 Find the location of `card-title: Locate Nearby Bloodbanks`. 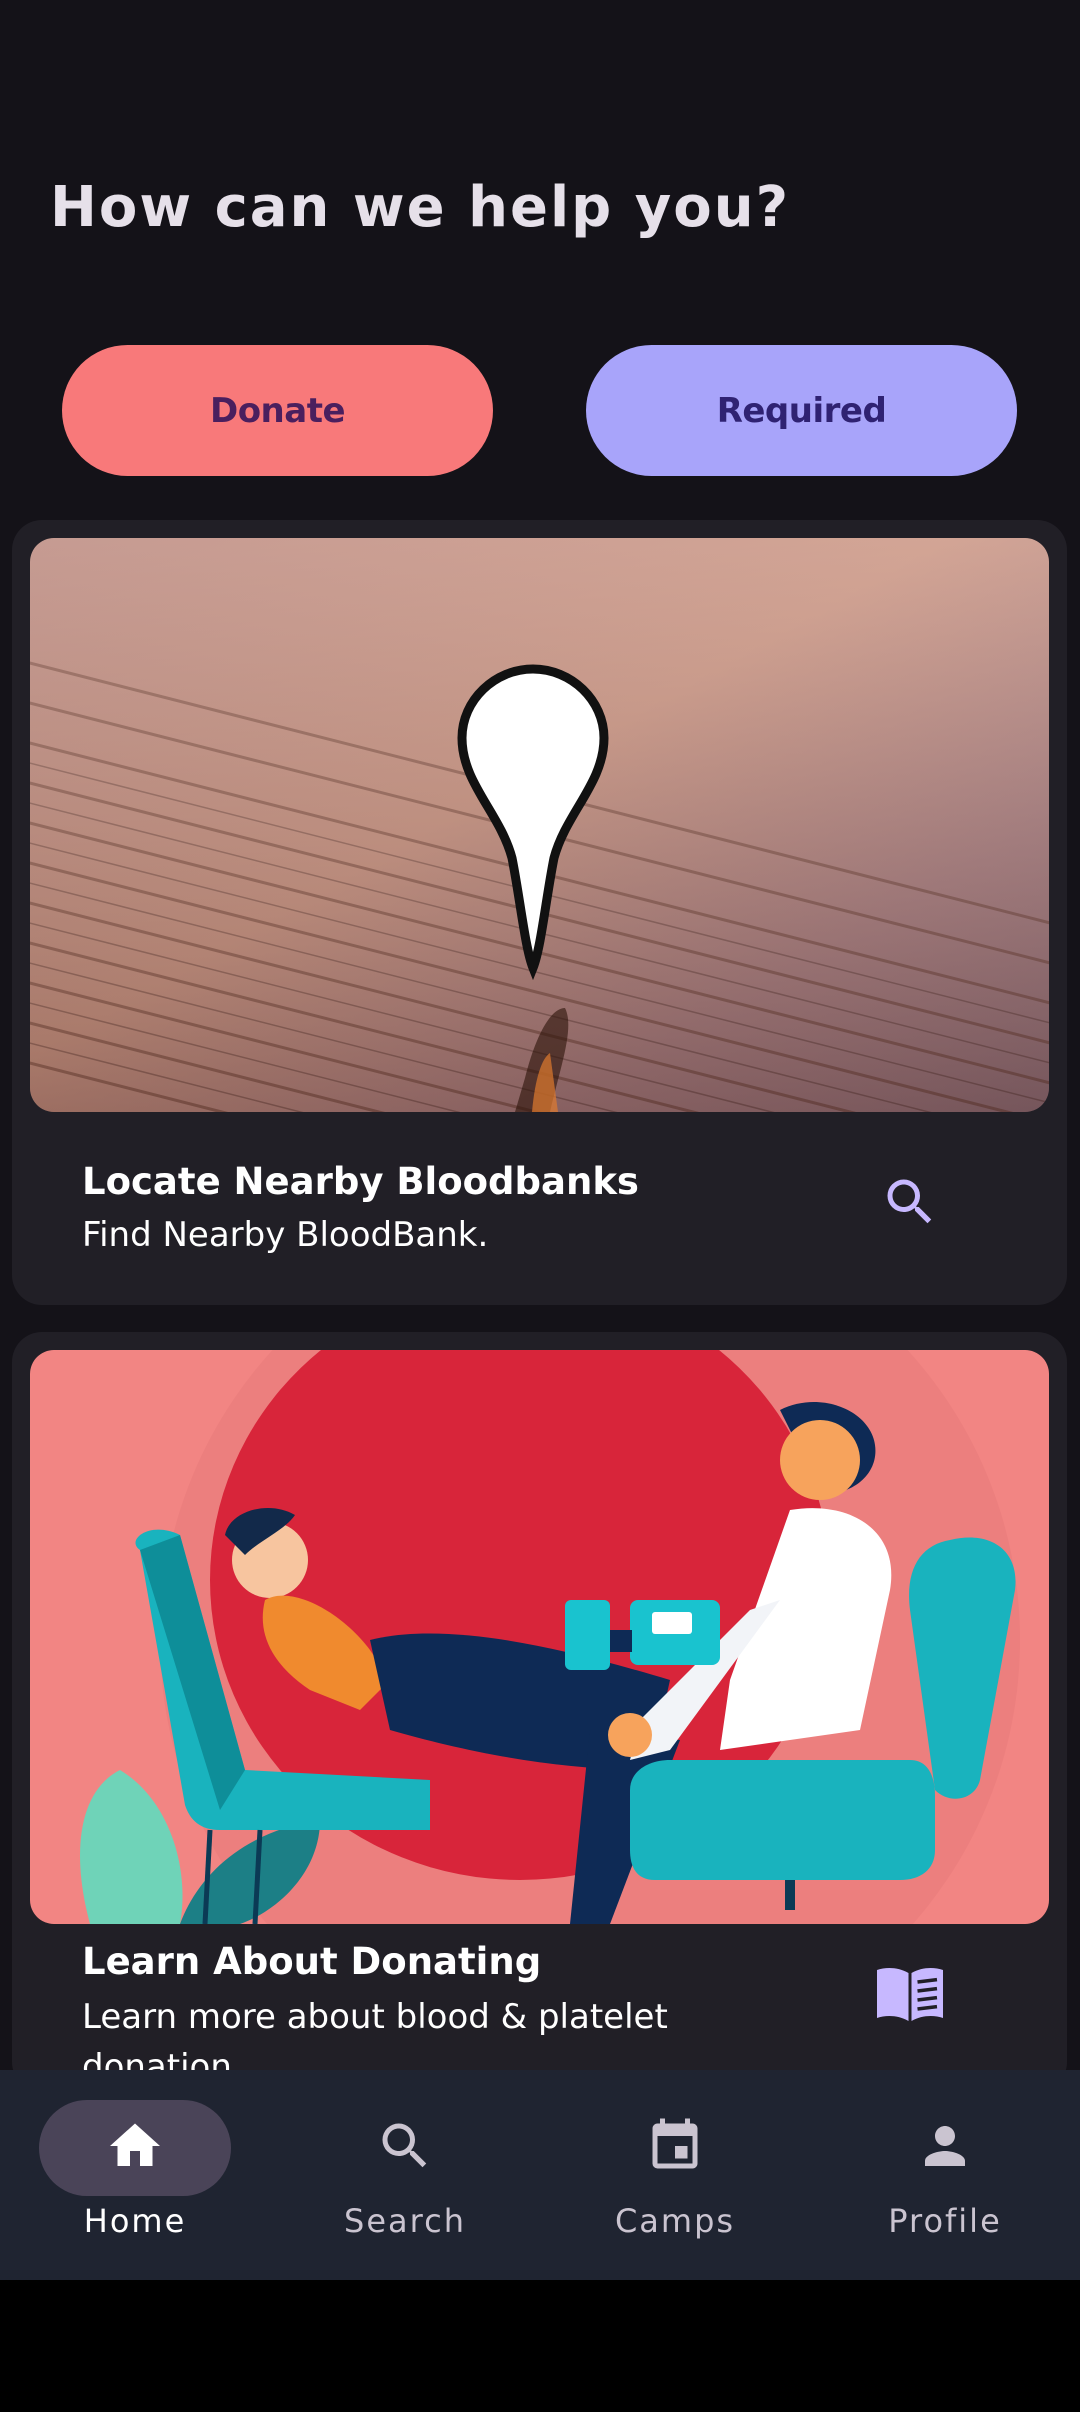

card-title: Locate Nearby Bloodbanks is located at coordinates (360, 1181).